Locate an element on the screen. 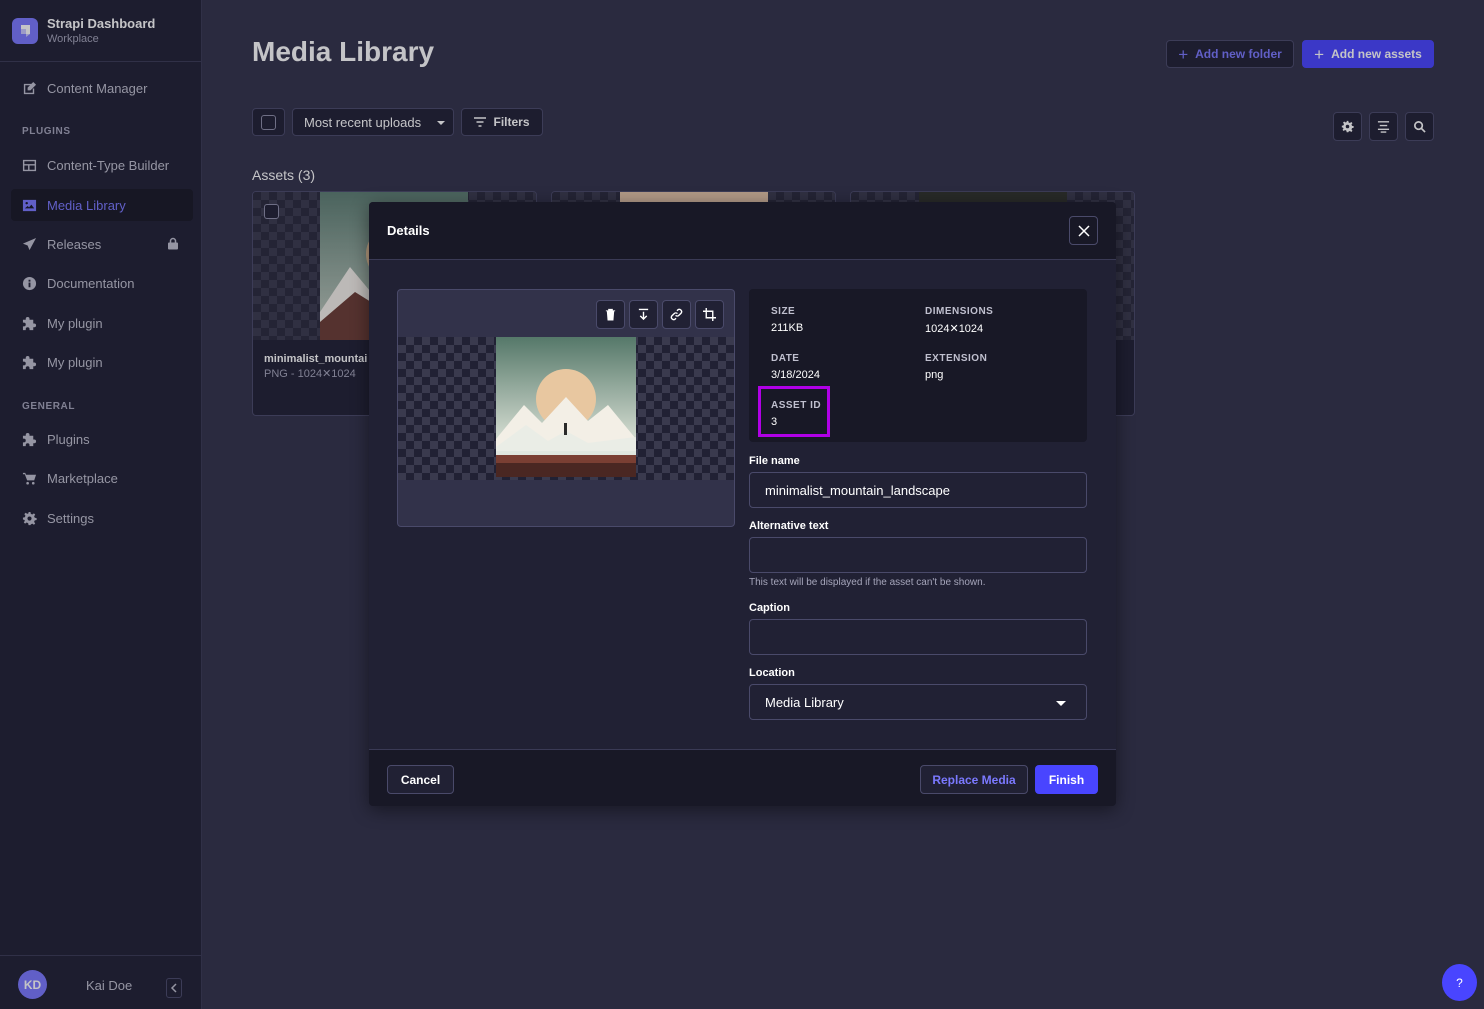 The width and height of the screenshot is (1484, 1009). asset-preview is located at coordinates (566, 408).